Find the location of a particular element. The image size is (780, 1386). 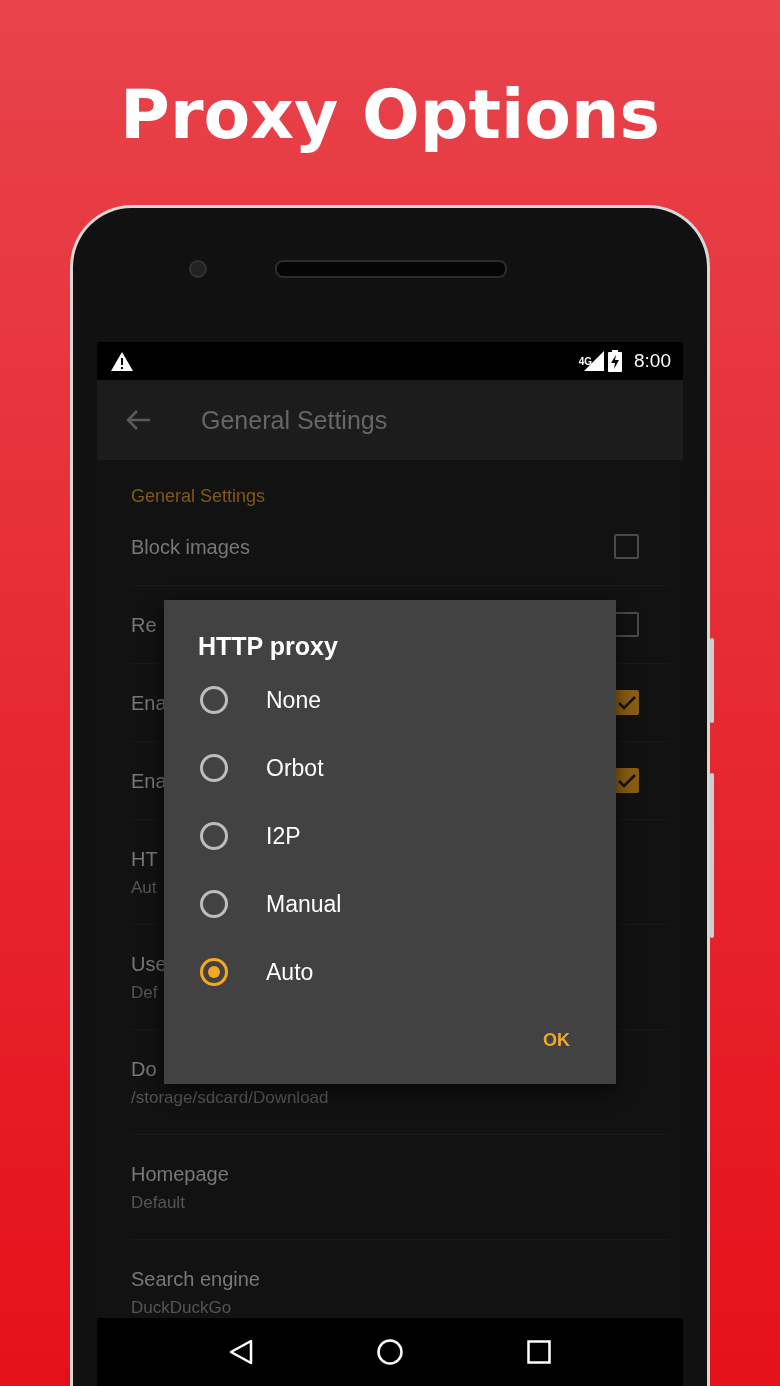

radio-option: I2P is located at coordinates (390, 836).